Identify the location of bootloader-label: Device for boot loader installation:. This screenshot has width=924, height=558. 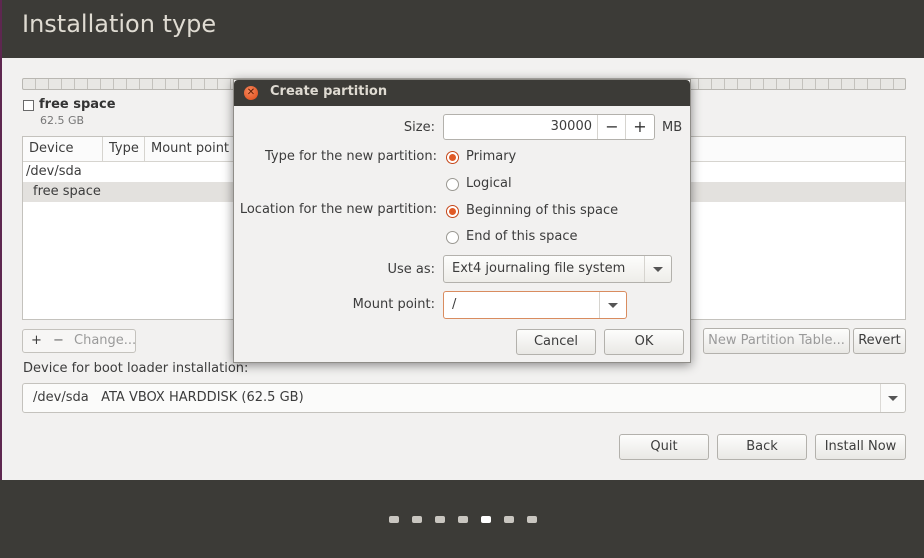
(136, 368).